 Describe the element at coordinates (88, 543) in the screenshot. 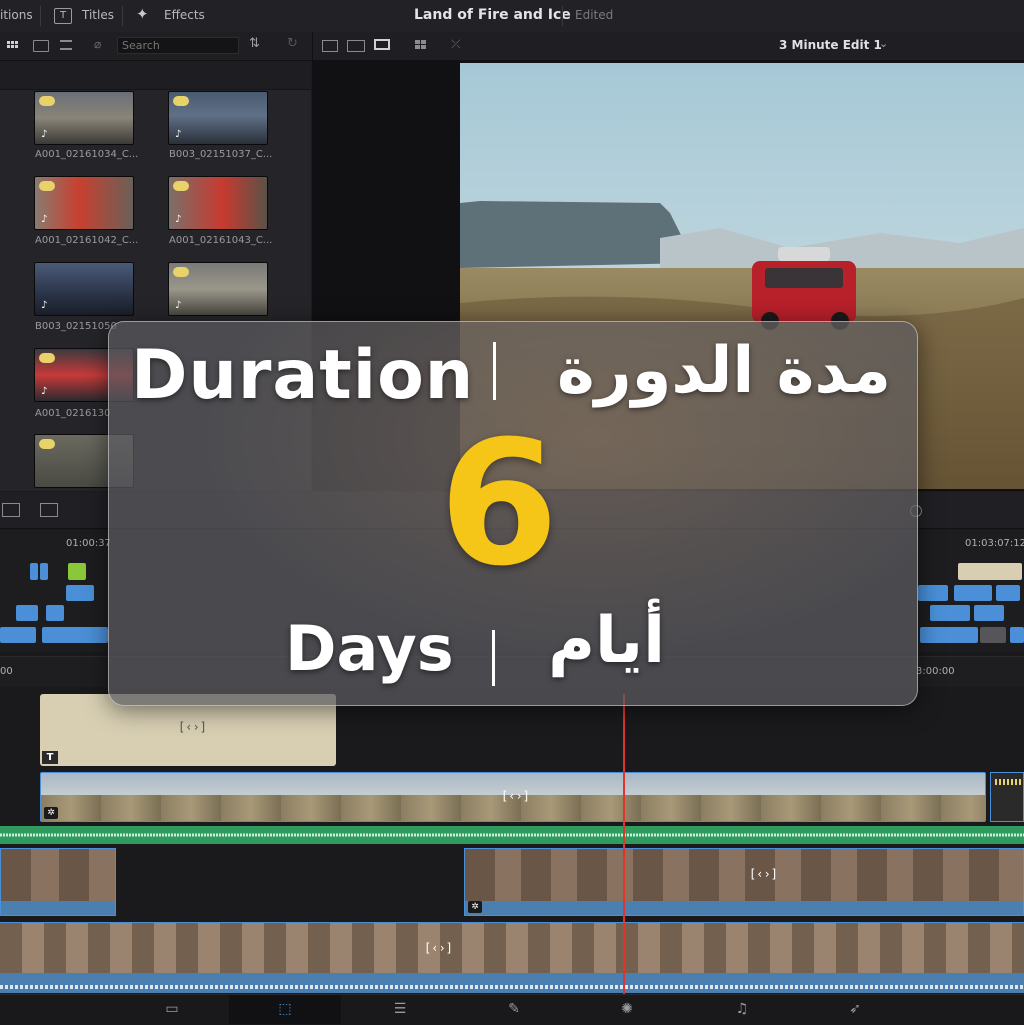

I see `timecode-left: 01:00:37` at that location.